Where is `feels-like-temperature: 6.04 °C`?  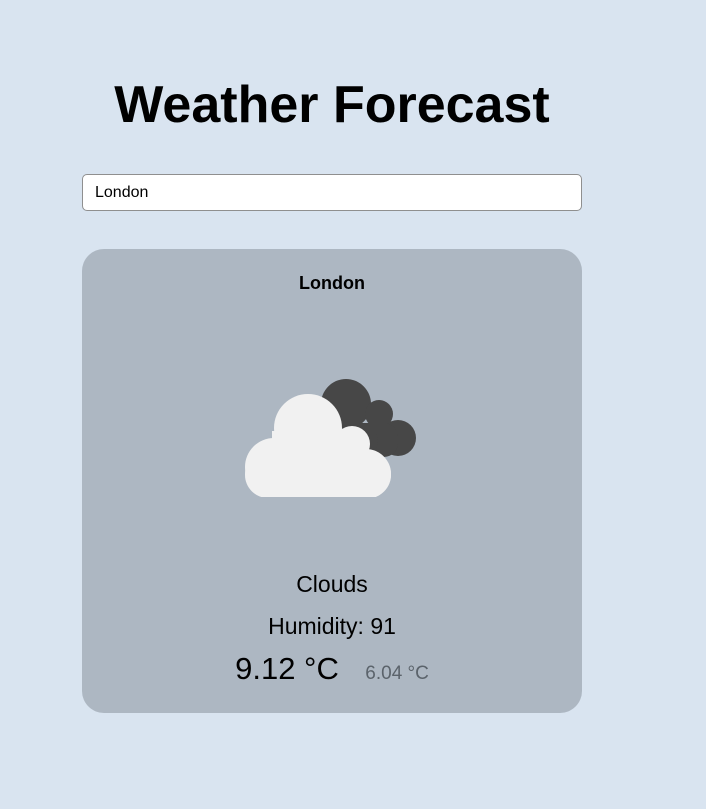
feels-like-temperature: 6.04 °C is located at coordinates (397, 673).